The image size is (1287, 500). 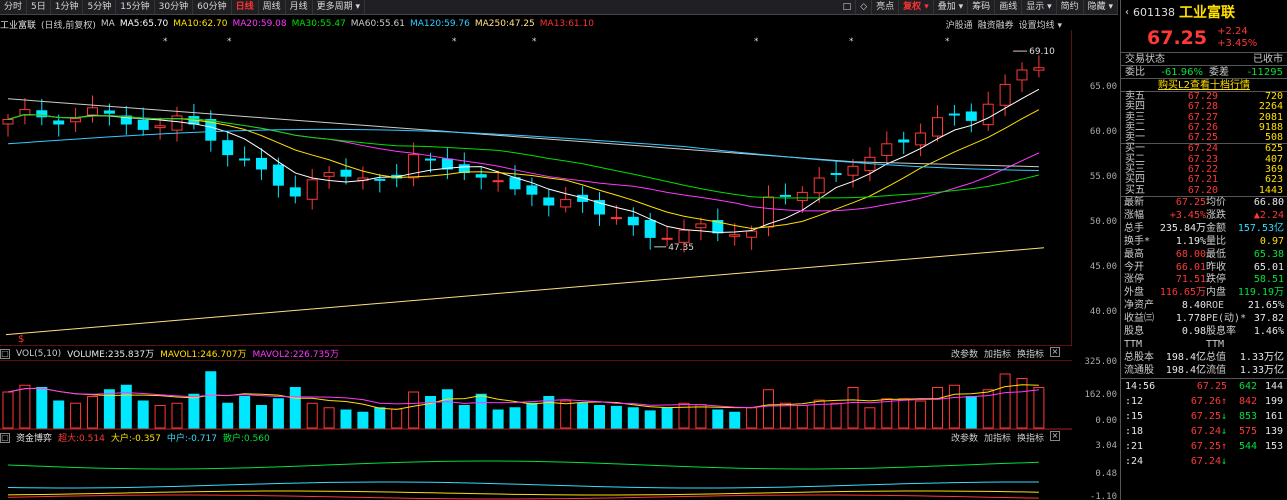 What do you see at coordinates (1127, 12) in the screenshot?
I see `back-icon: ‹` at bounding box center [1127, 12].